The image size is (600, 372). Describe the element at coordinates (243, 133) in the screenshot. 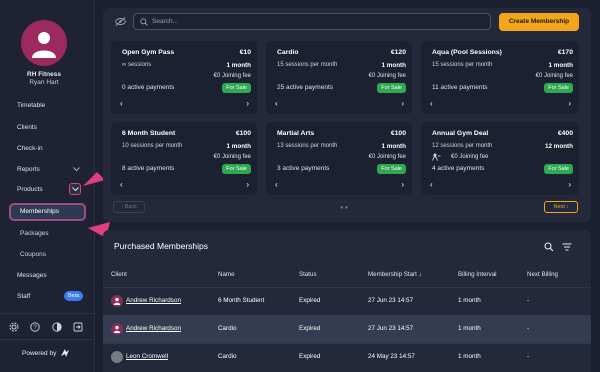

I see `card-price: €100` at that location.